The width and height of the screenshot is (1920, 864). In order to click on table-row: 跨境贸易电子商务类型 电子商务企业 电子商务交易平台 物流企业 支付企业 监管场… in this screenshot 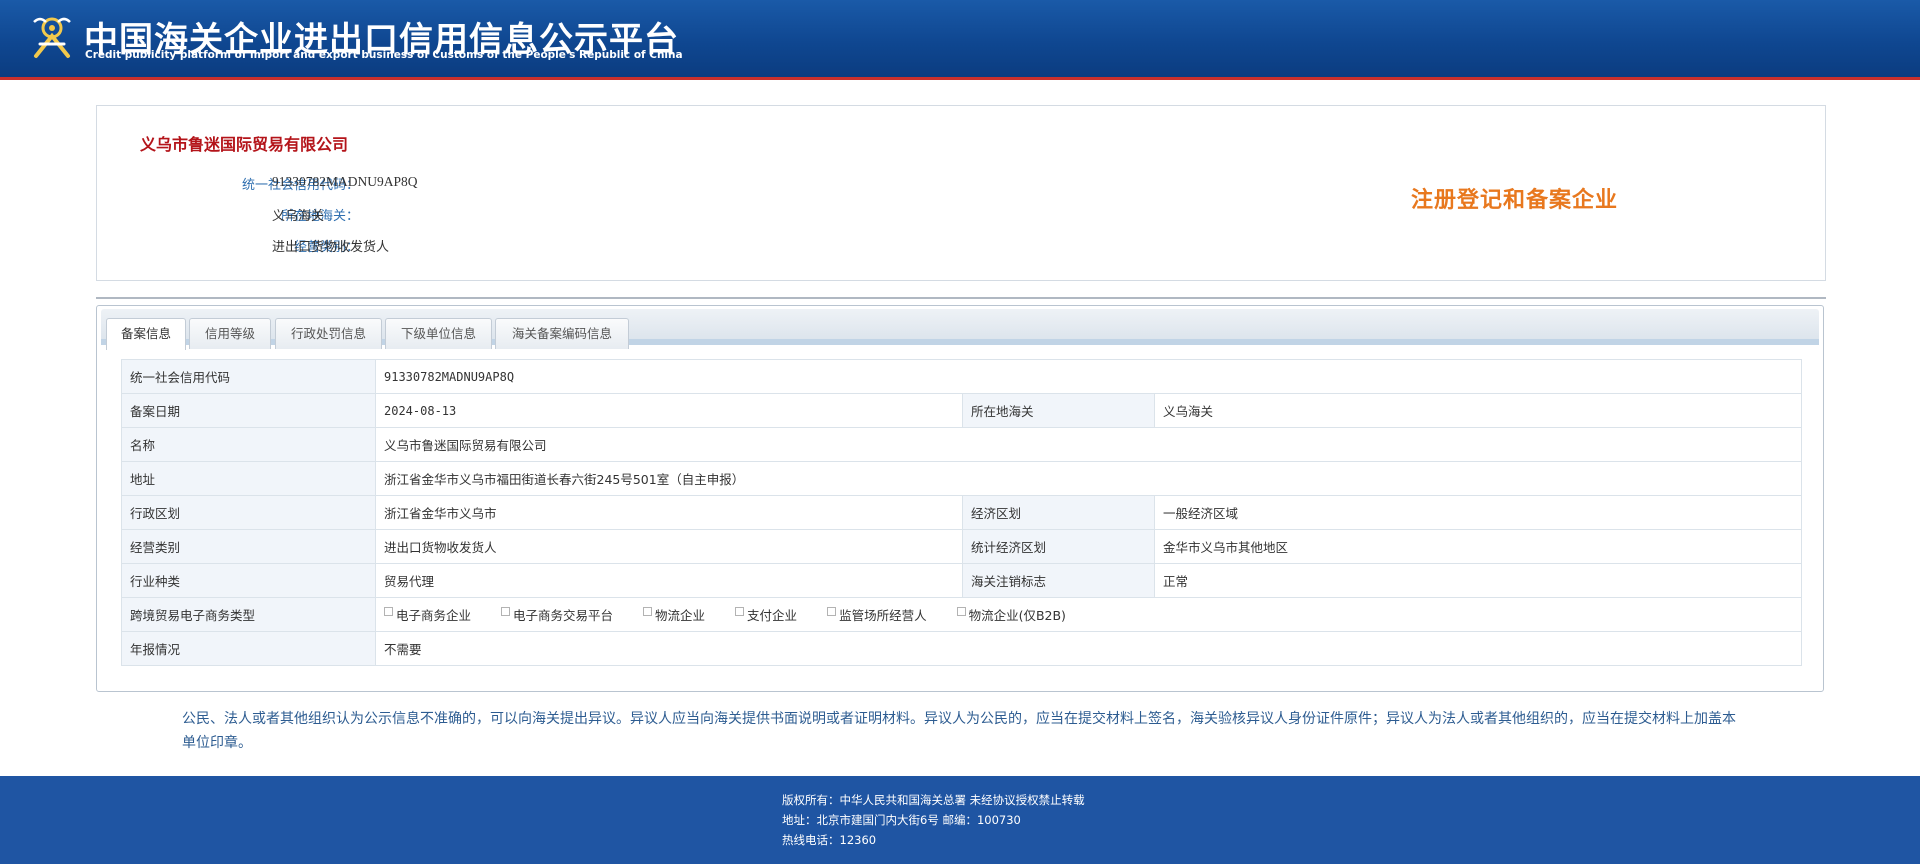, I will do `click(961, 614)`.